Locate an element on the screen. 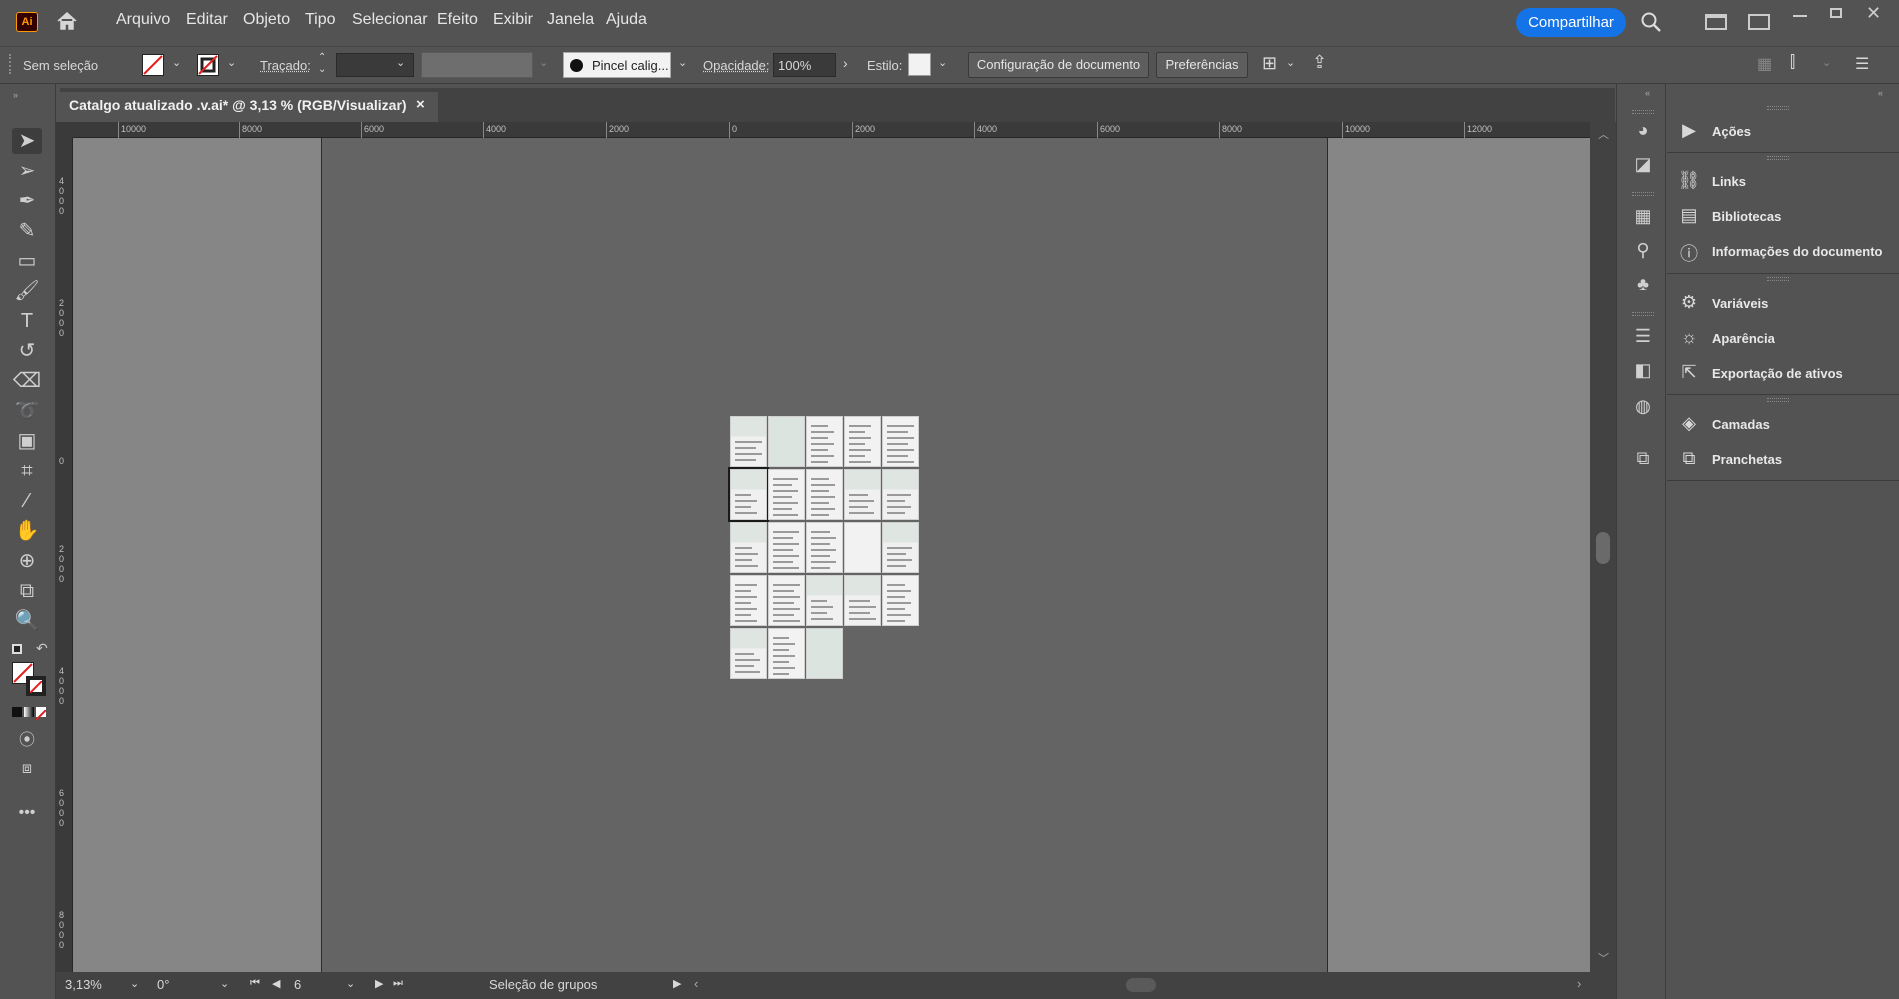  stroke-color-icon is located at coordinates (36, 686).